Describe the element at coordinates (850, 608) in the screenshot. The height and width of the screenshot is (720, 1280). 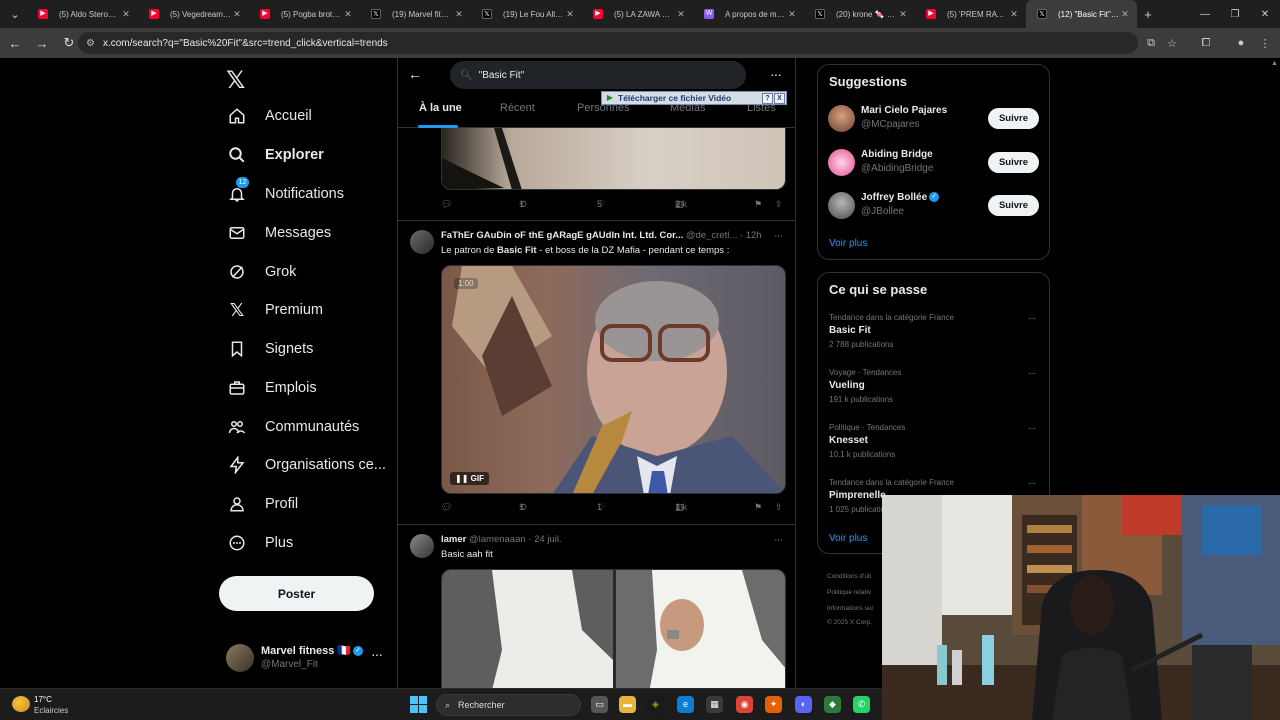
I see `footer-link: Informations sur` at that location.